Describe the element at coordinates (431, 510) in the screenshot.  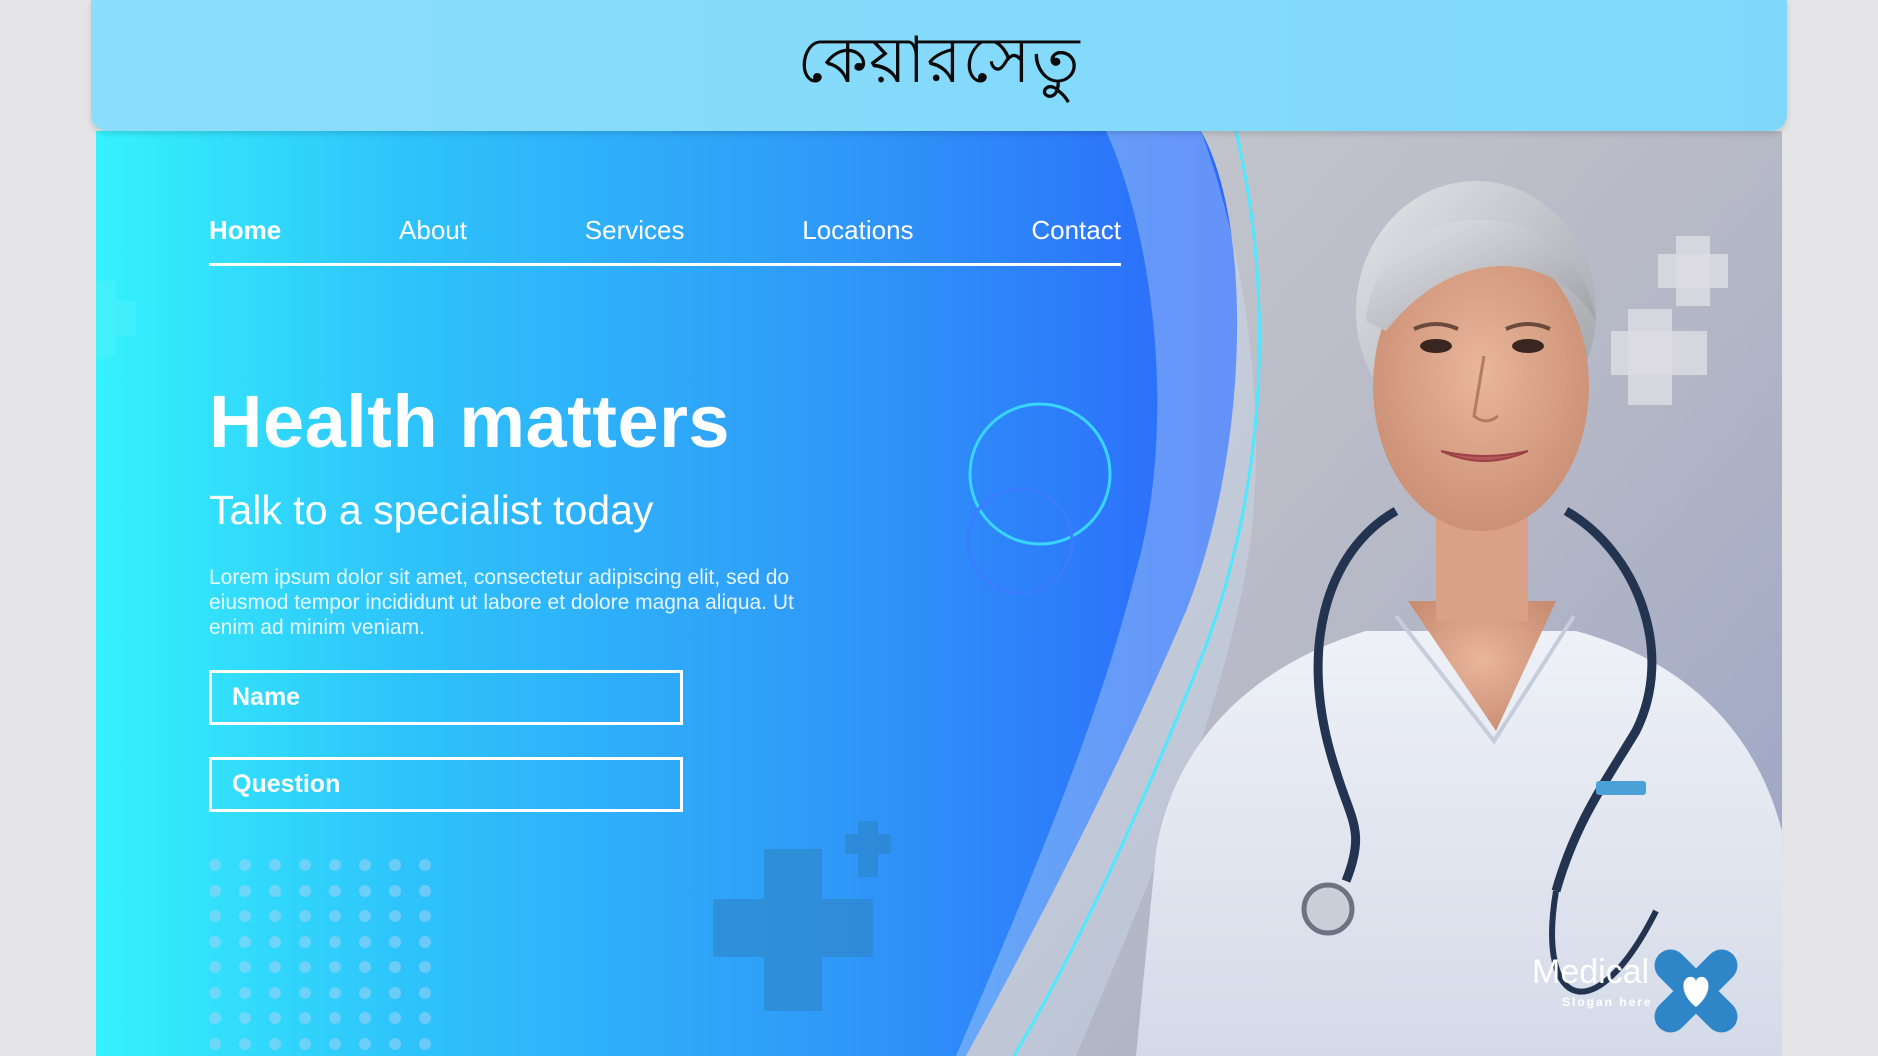
I see `hero-subhead: Talk to a specialist today` at that location.